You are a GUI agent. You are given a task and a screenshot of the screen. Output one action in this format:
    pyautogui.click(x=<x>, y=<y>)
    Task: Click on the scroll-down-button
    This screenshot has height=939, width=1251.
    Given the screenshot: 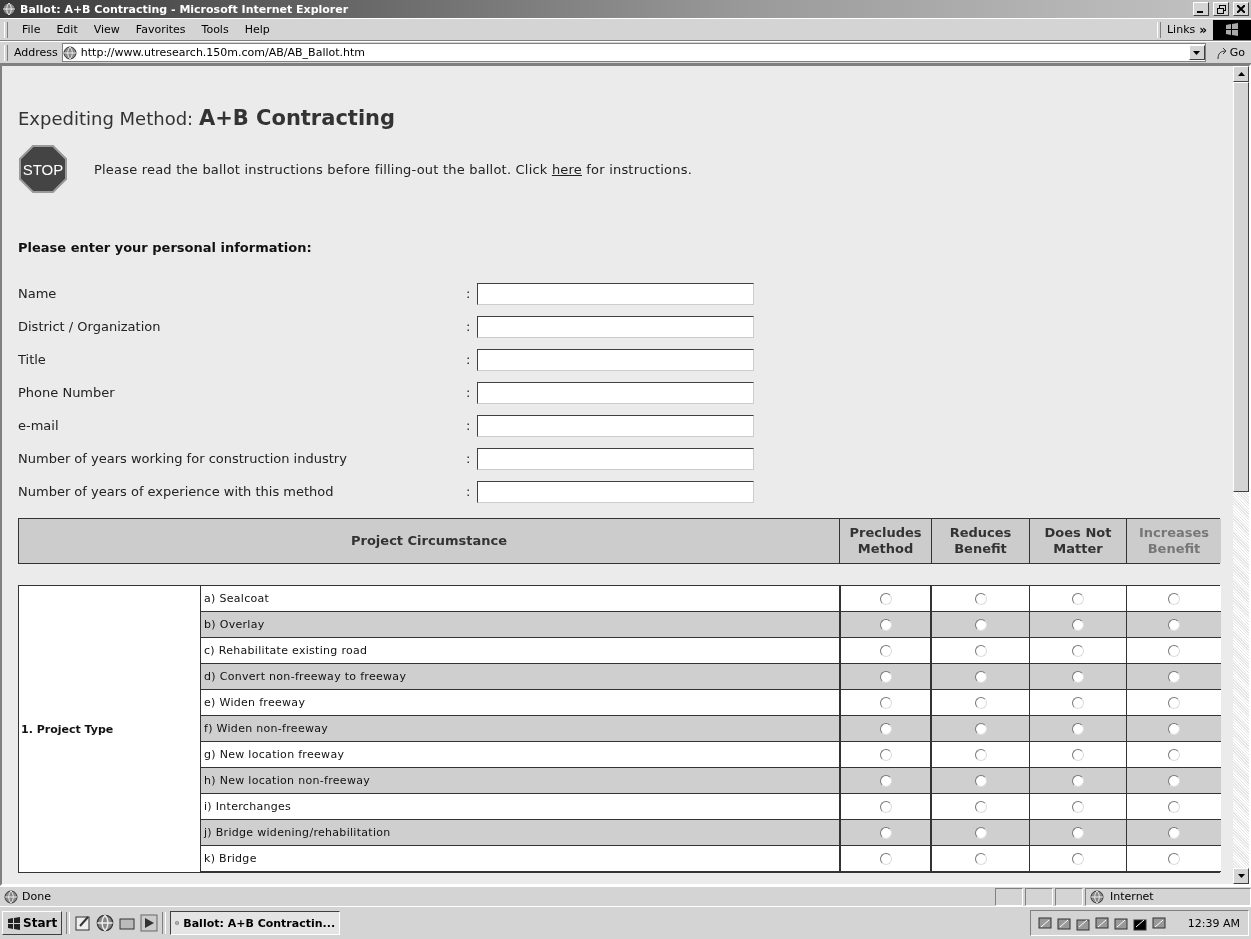 What is the action you would take?
    pyautogui.click(x=1241, y=876)
    